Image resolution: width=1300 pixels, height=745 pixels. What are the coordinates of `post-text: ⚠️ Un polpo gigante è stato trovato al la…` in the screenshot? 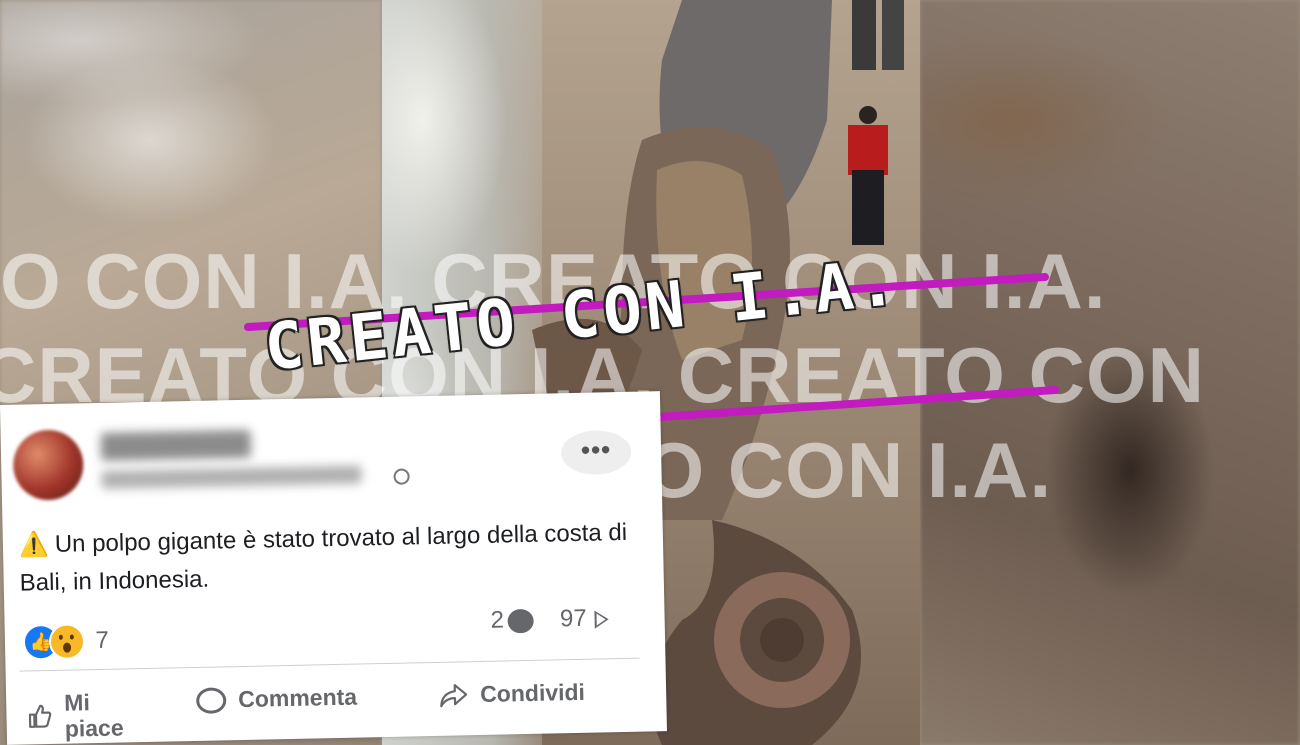 It's located at (329, 558).